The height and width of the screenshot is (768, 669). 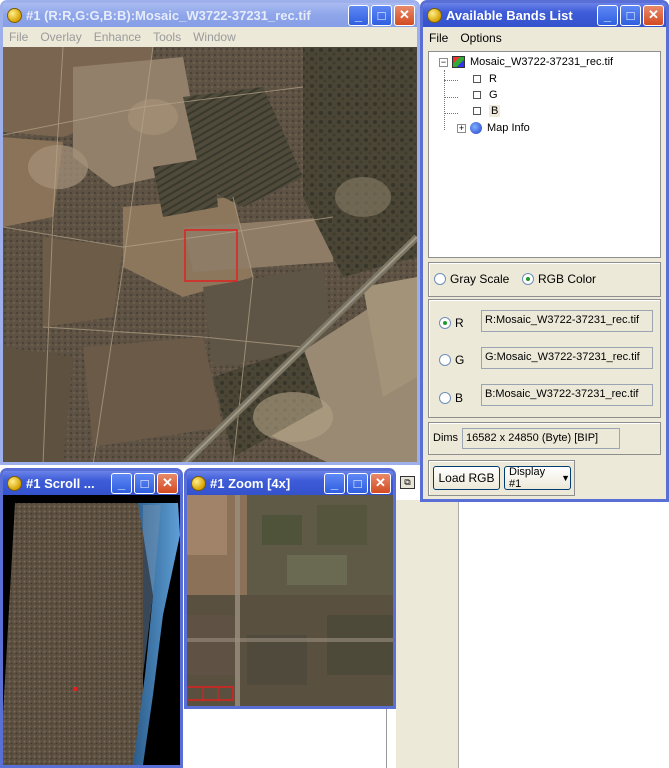 I want to click on bands-window-titlebar: Available Bands List _ □ ✕, so click(x=544, y=15).